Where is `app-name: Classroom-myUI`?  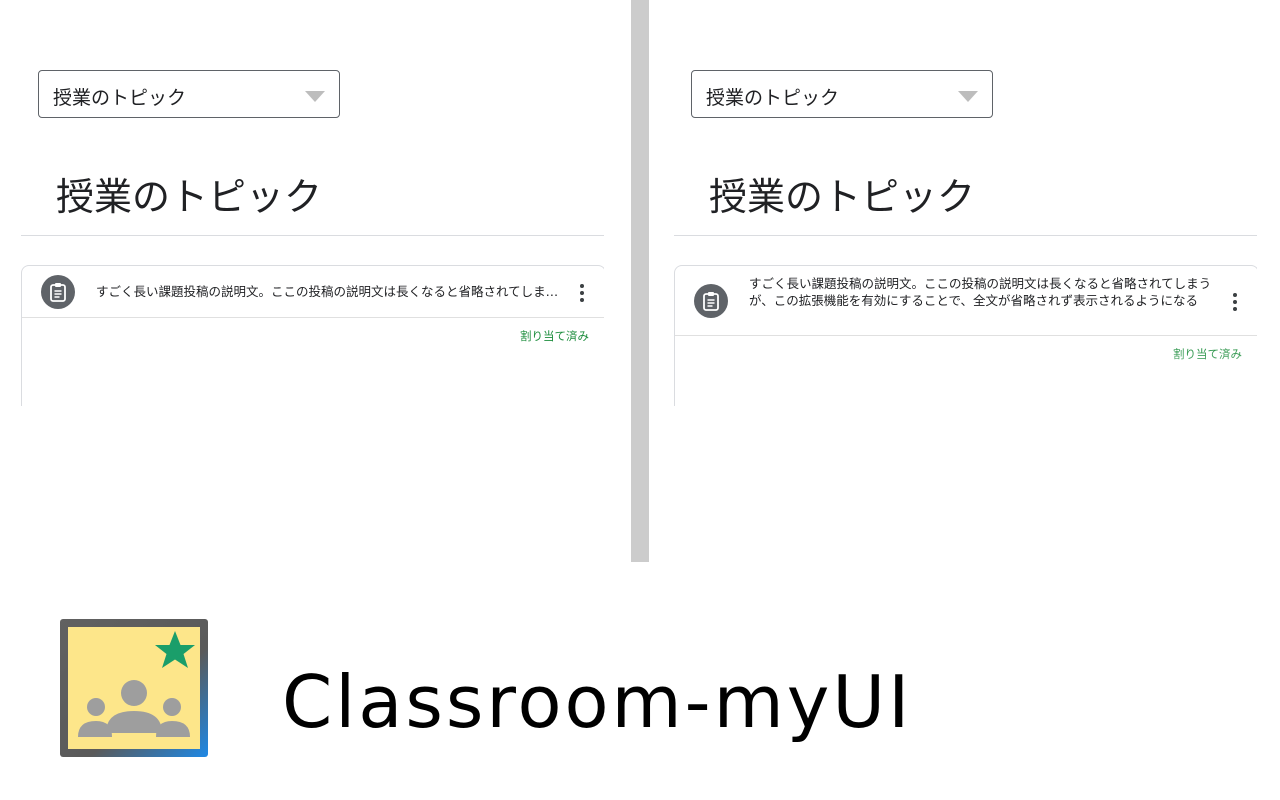 app-name: Classroom-myUI is located at coordinates (597, 702).